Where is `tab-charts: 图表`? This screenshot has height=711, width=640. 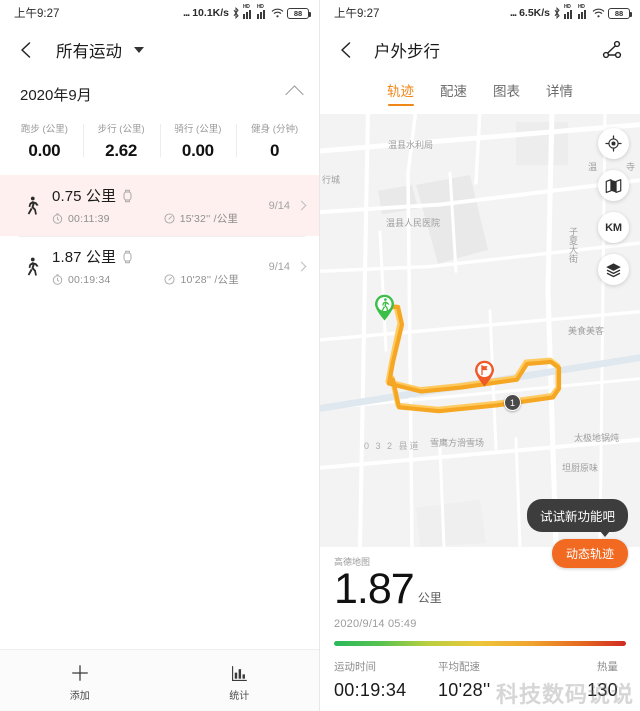
tab-charts: 图表 is located at coordinates (506, 93).